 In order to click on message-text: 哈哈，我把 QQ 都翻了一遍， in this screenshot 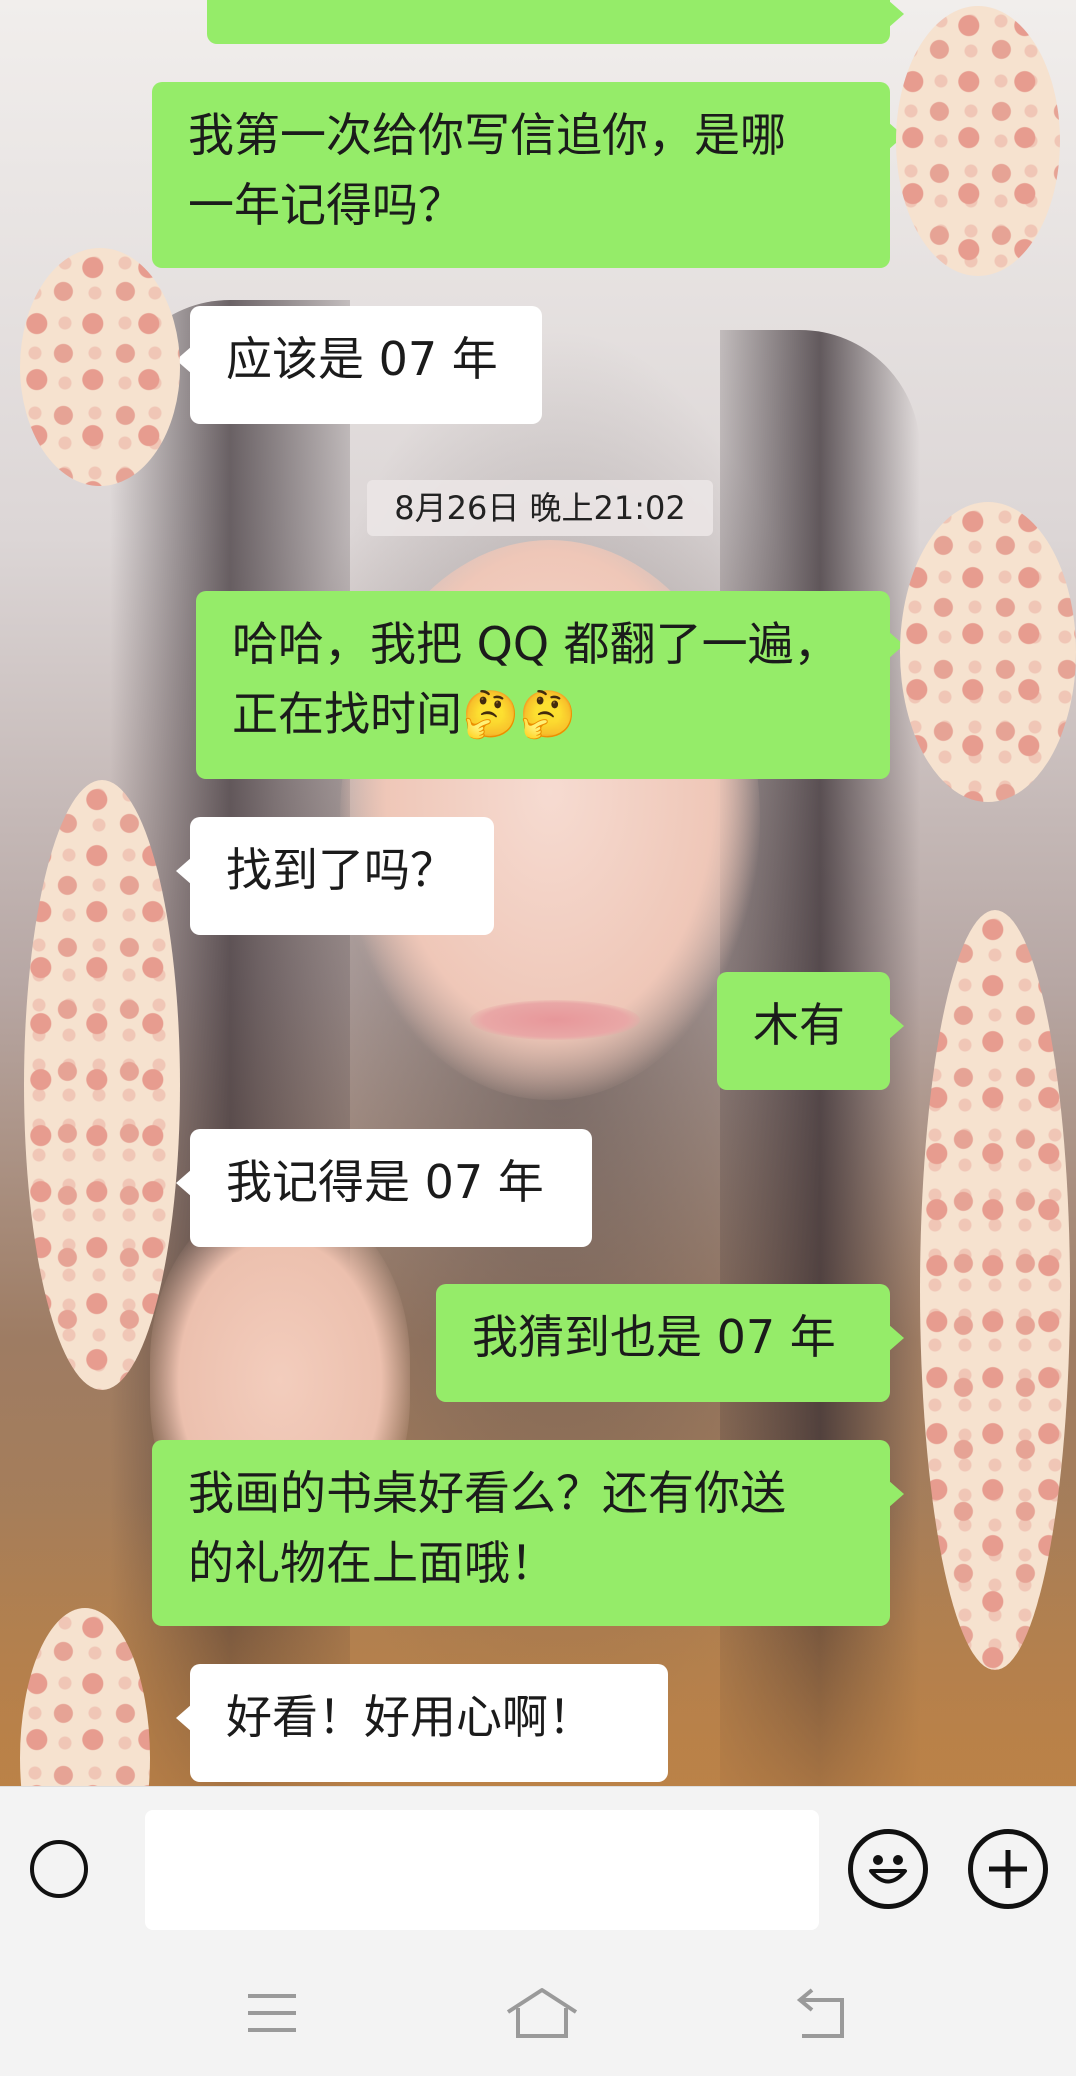, I will do `click(536, 644)`.